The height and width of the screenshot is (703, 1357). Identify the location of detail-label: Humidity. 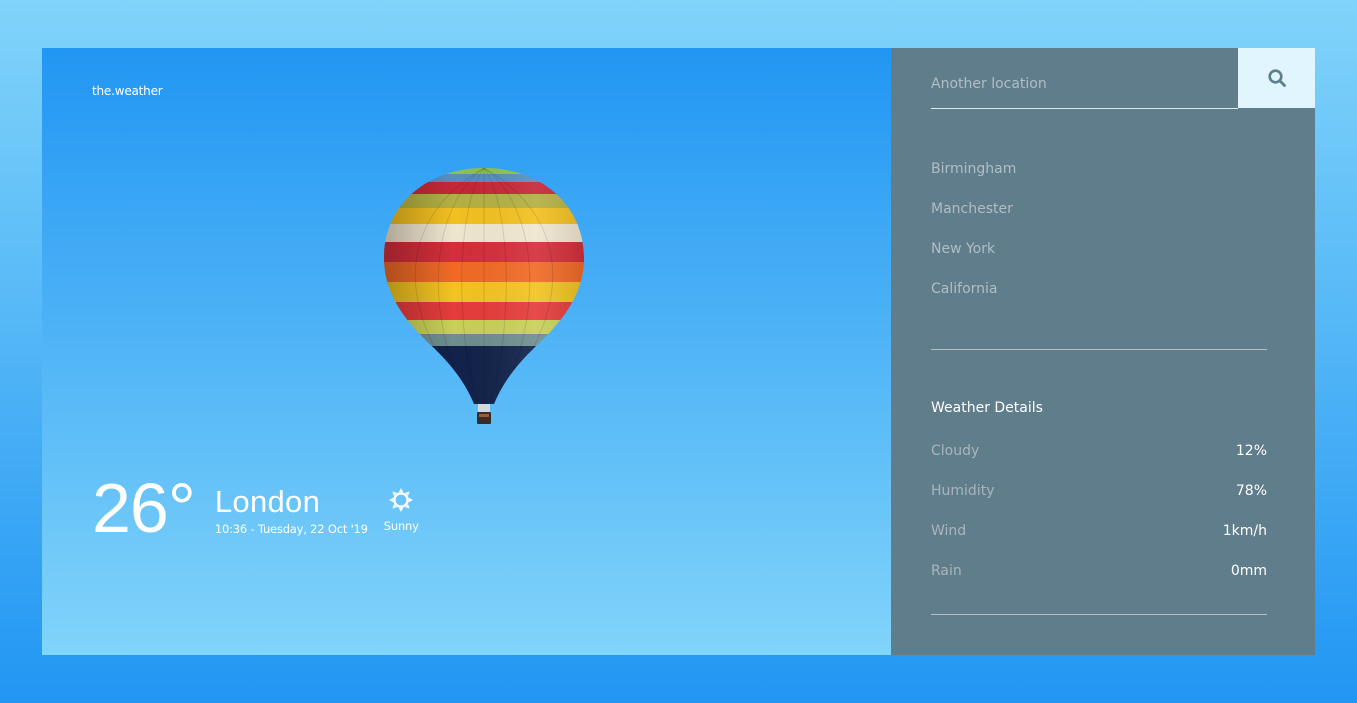
(963, 491).